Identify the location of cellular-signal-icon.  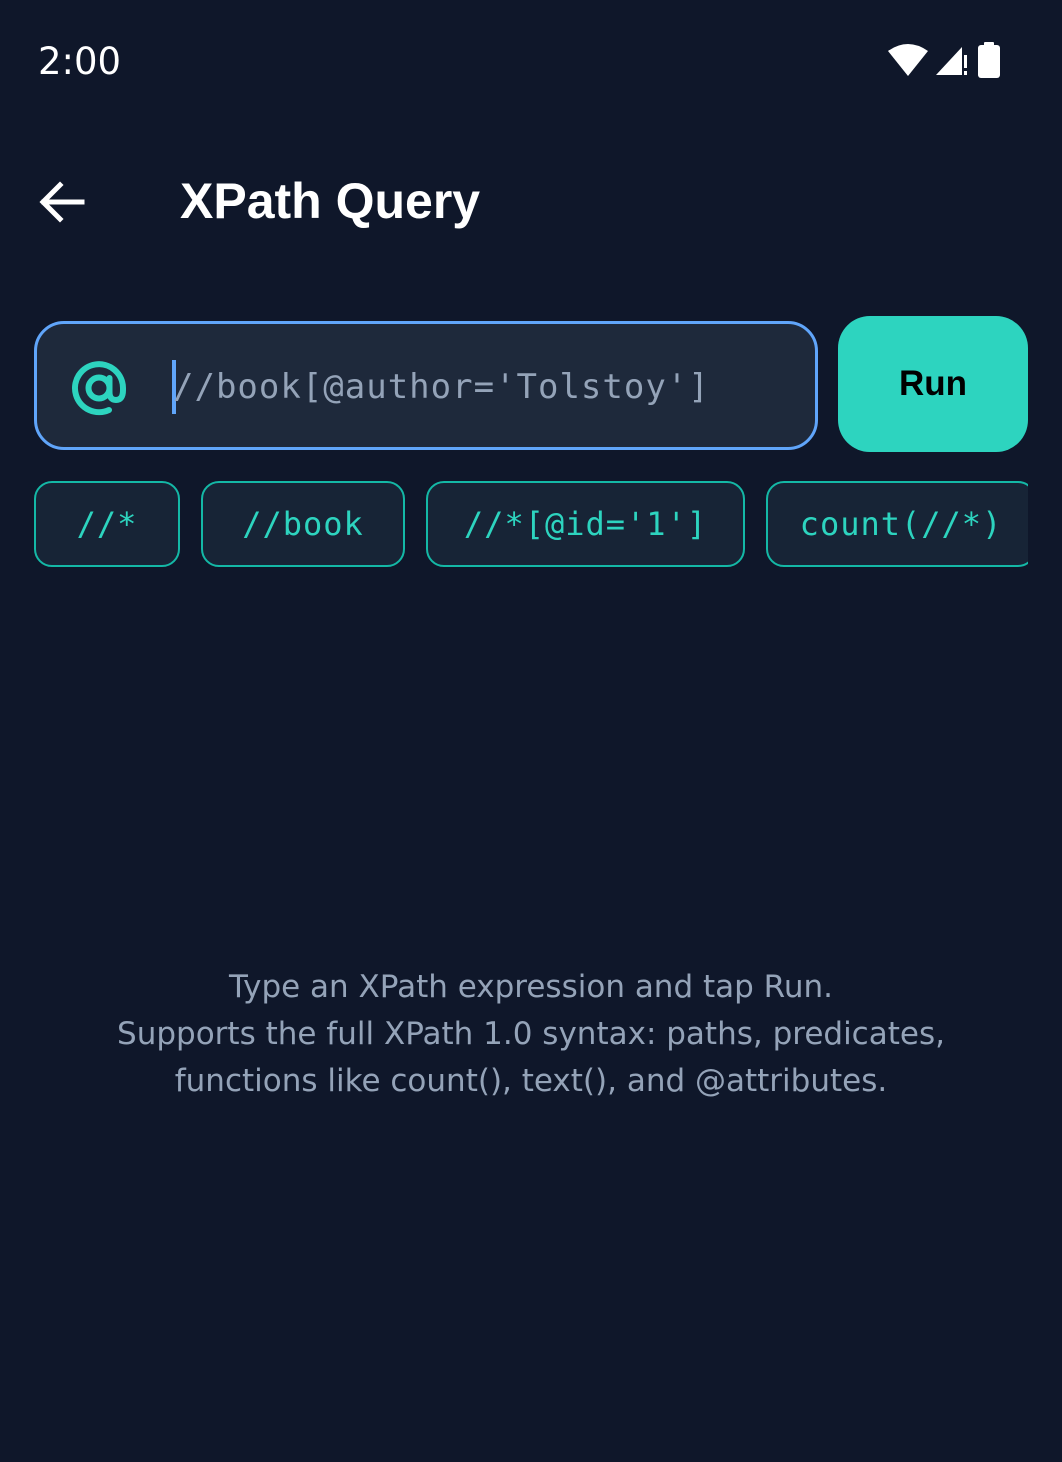
(951, 61).